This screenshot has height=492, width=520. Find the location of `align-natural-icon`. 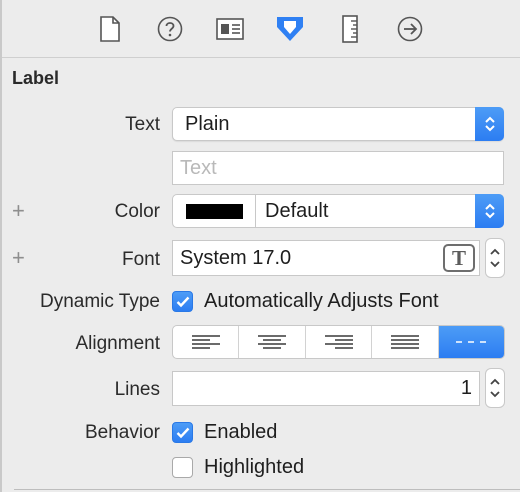

align-natural-icon is located at coordinates (471, 342).